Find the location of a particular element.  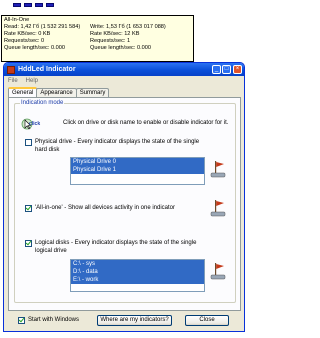

all-in-one-indicator-icon is located at coordinates (218, 208).